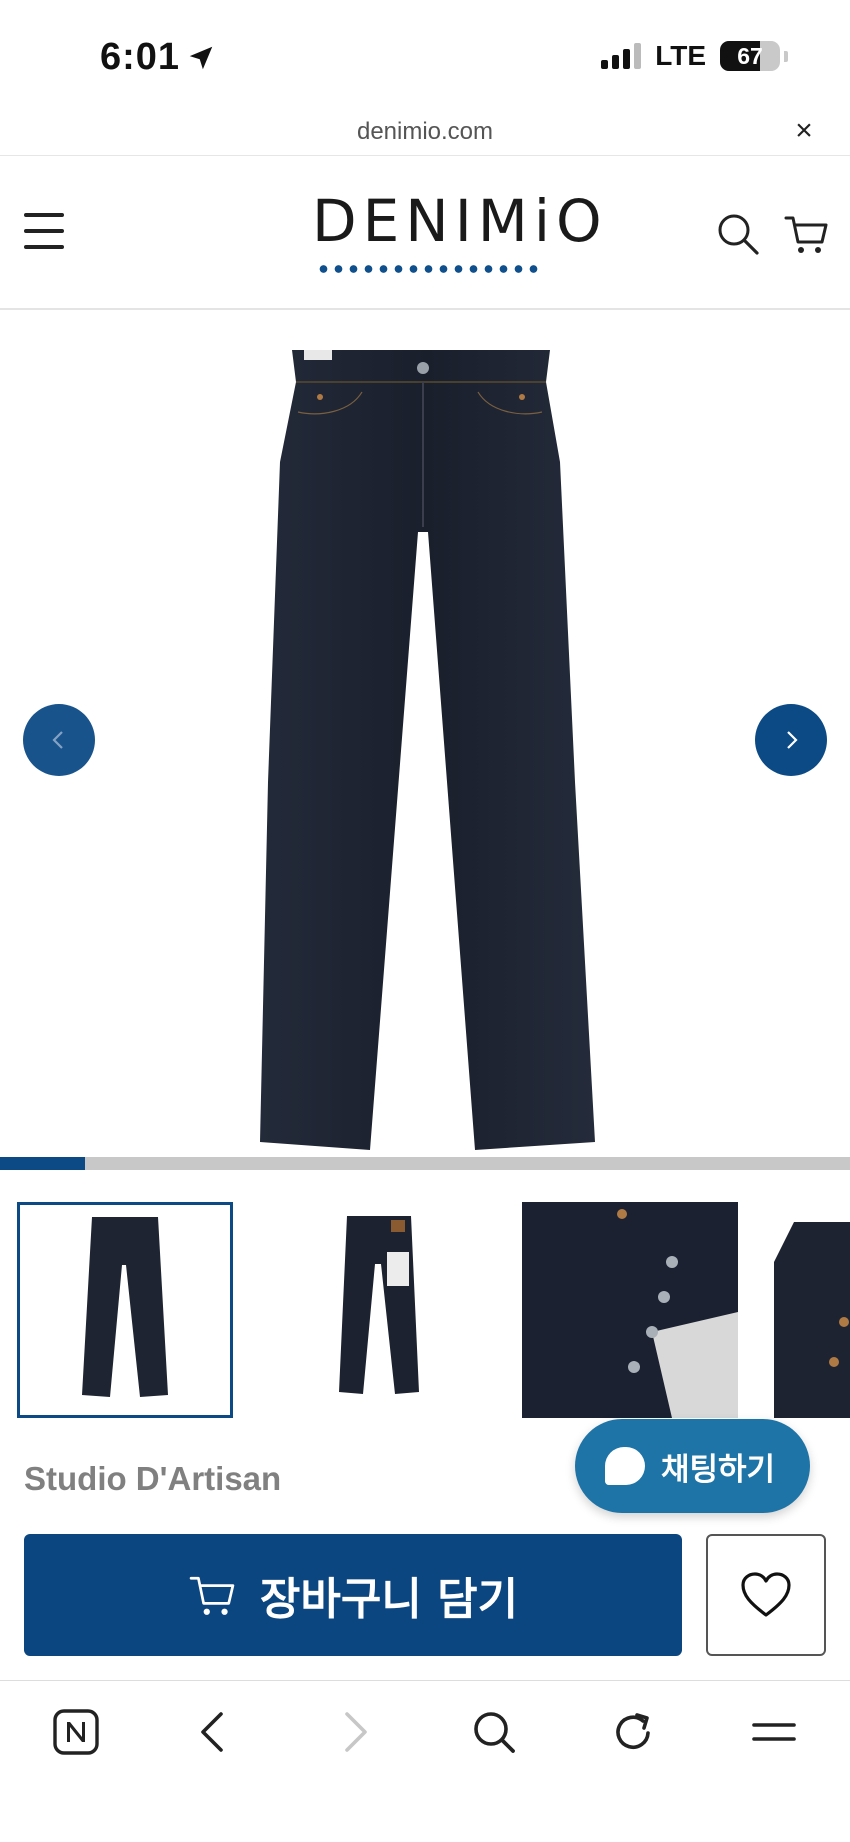 This screenshot has width=850, height=1842. I want to click on browser-url-bar: denimio.com ×, so click(425, 133).